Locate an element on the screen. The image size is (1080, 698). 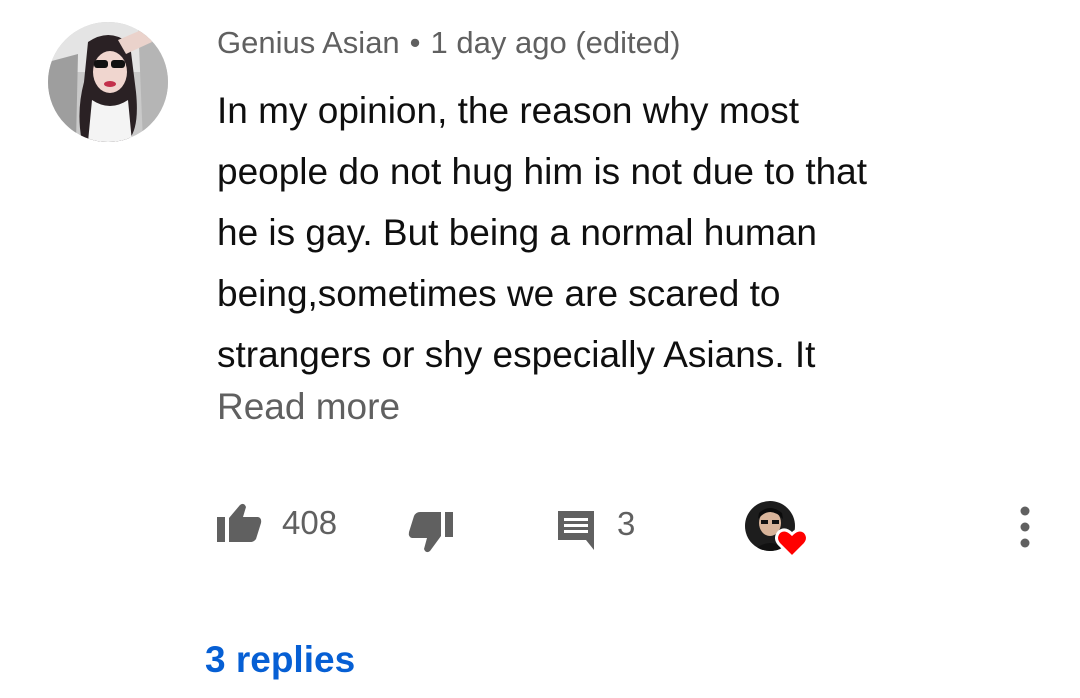
like-count: 408 is located at coordinates (310, 522).